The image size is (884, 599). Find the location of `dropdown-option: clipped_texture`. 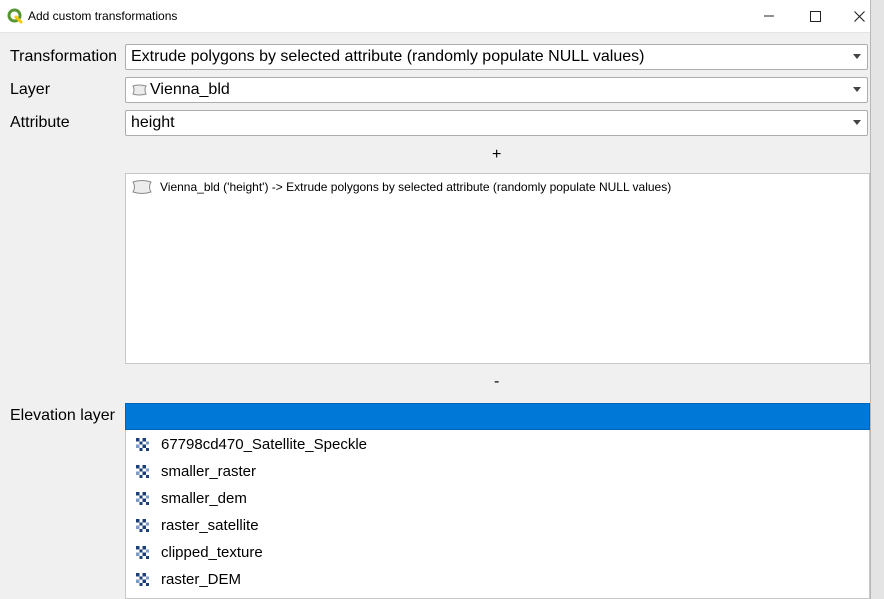

dropdown-option: clipped_texture is located at coordinates (199, 552).